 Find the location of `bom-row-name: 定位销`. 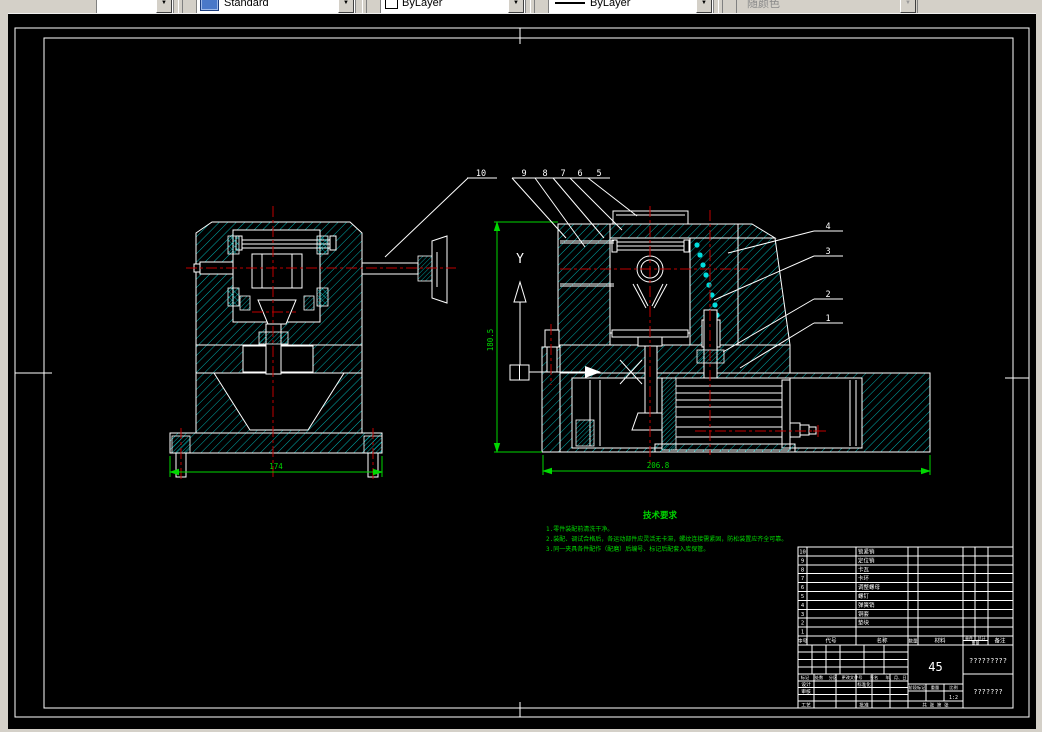

bom-row-name: 定位销 is located at coordinates (866, 560).